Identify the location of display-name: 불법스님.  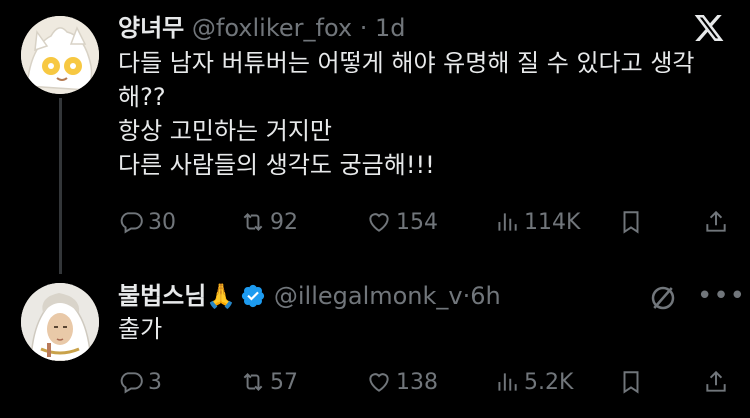
(162, 296).